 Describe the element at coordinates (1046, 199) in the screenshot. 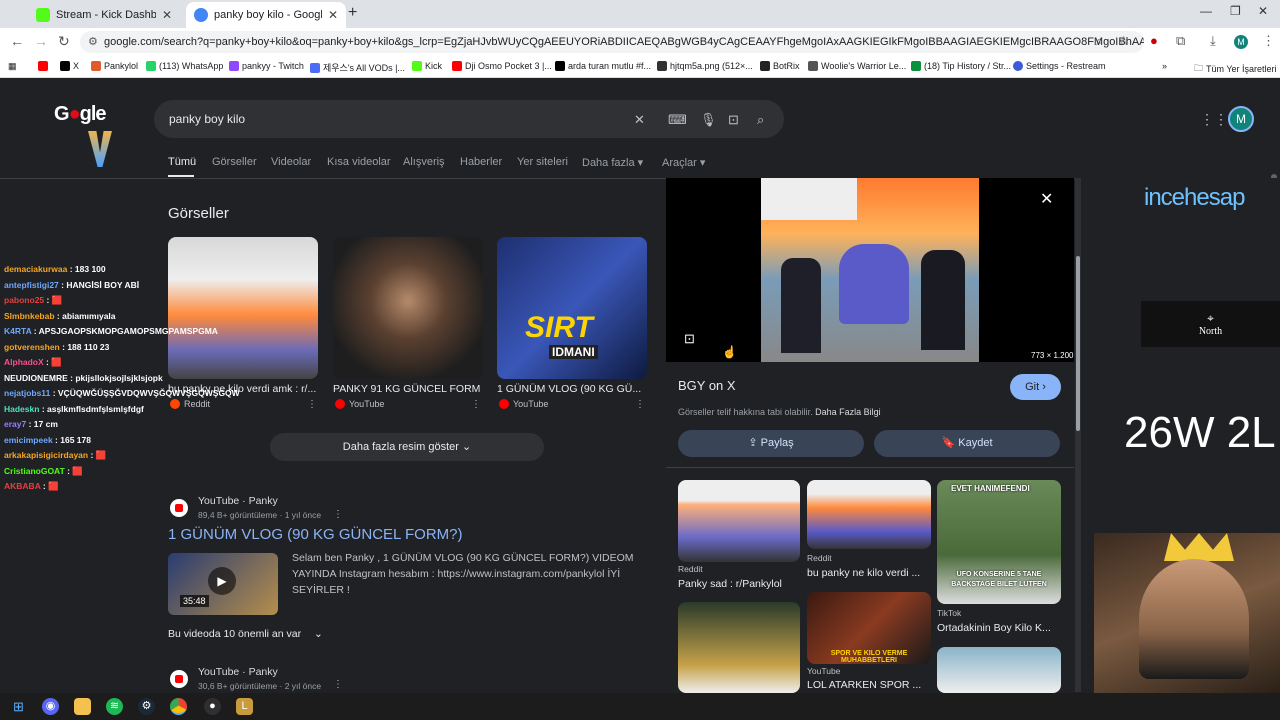

I see `close-panel-icon: ✕` at that location.